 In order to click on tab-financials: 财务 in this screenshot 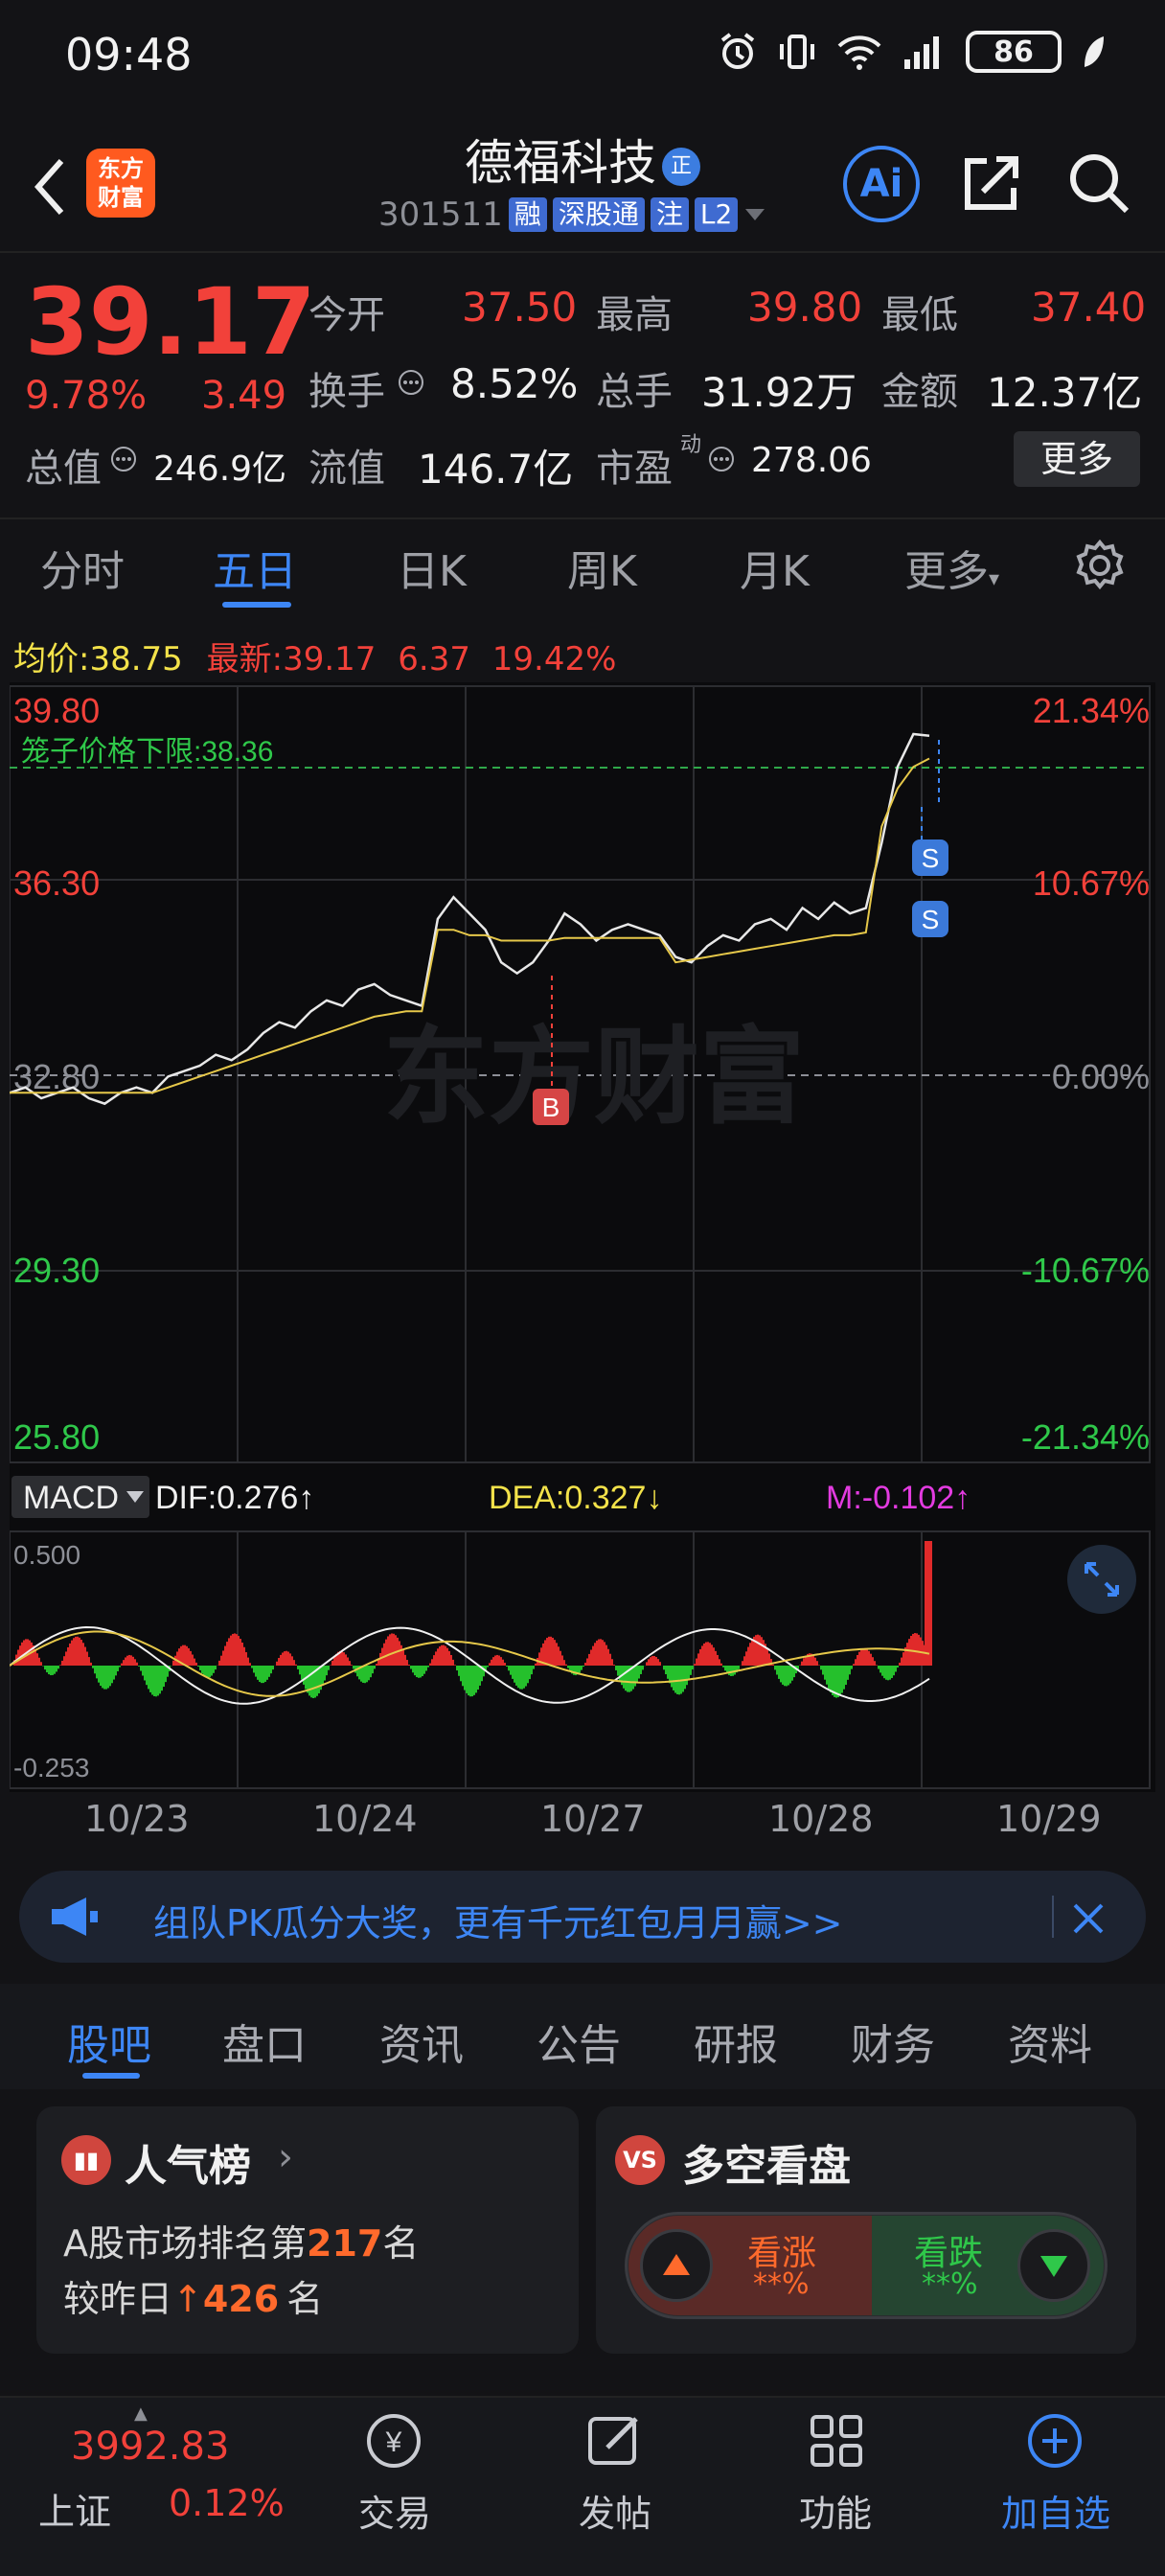, I will do `click(893, 2042)`.